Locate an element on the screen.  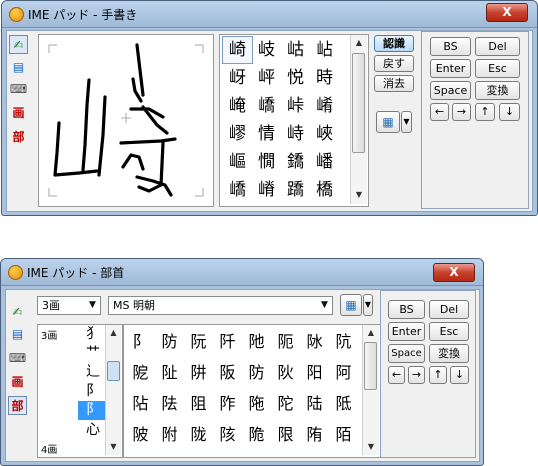
candidate-char: 阽 is located at coordinates (140, 404).